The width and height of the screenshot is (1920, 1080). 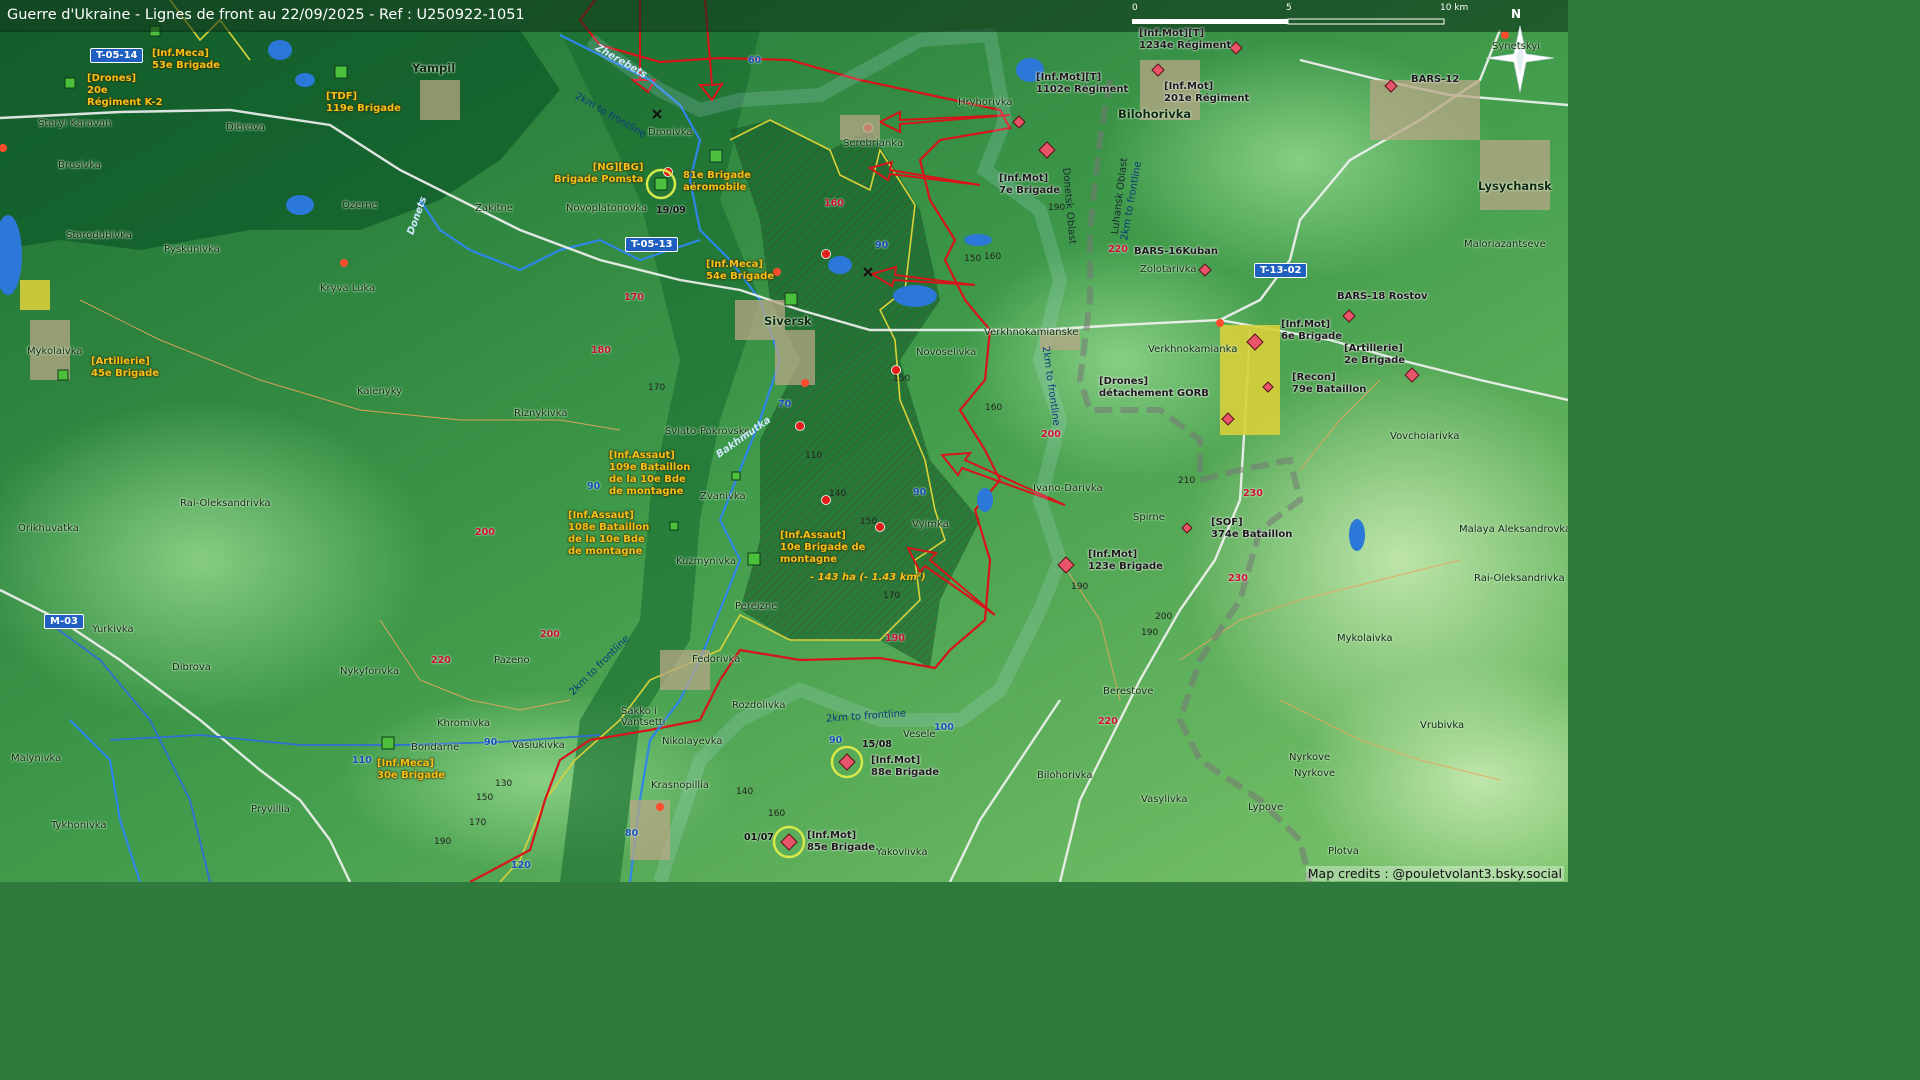 What do you see at coordinates (1311, 331) in the screenshot?
I see `ru-unit-label: [Inf.Mot] 6e Brigade` at bounding box center [1311, 331].